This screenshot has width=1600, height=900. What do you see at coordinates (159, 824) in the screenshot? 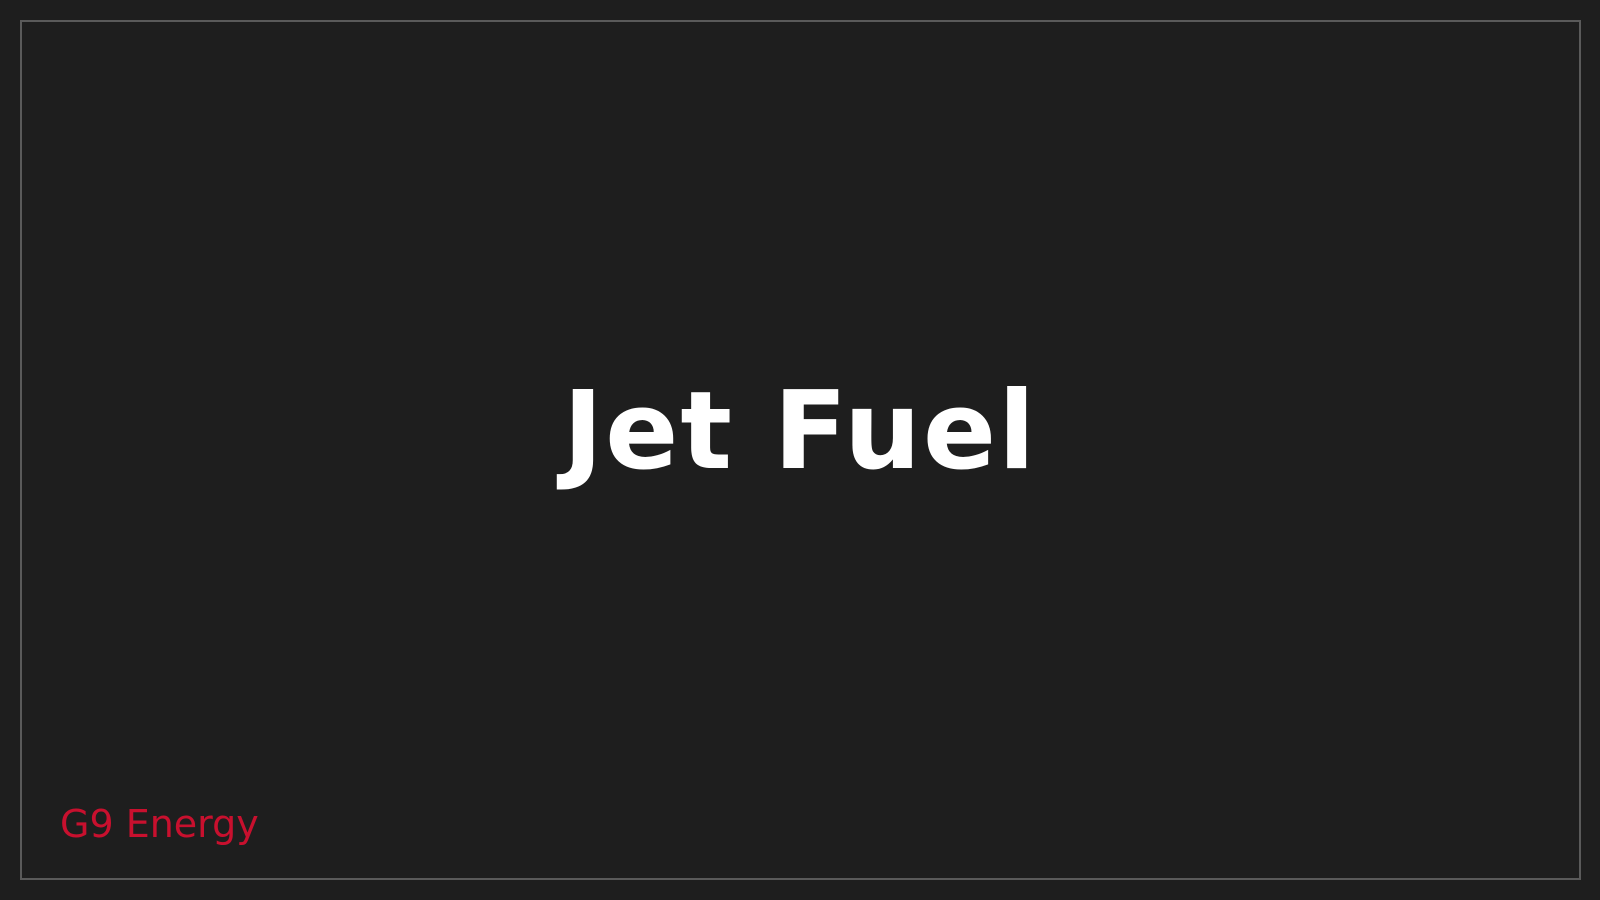
I see `brand-label: G9 Energy` at bounding box center [159, 824].